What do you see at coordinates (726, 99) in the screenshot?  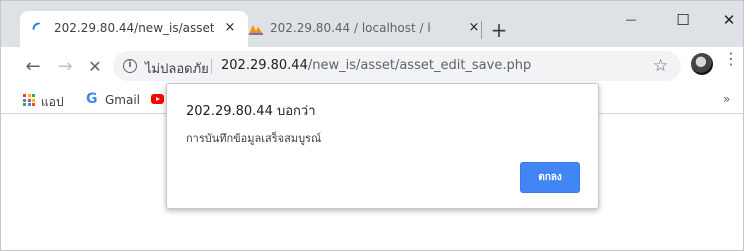 I see `bookmarks-overflow-icon: »` at bounding box center [726, 99].